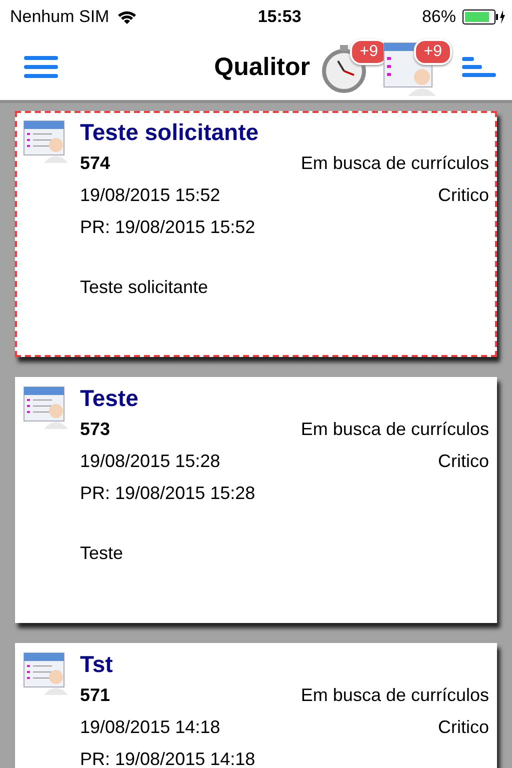  Describe the element at coordinates (484, 17) in the screenshot. I see `battery-icon` at that location.